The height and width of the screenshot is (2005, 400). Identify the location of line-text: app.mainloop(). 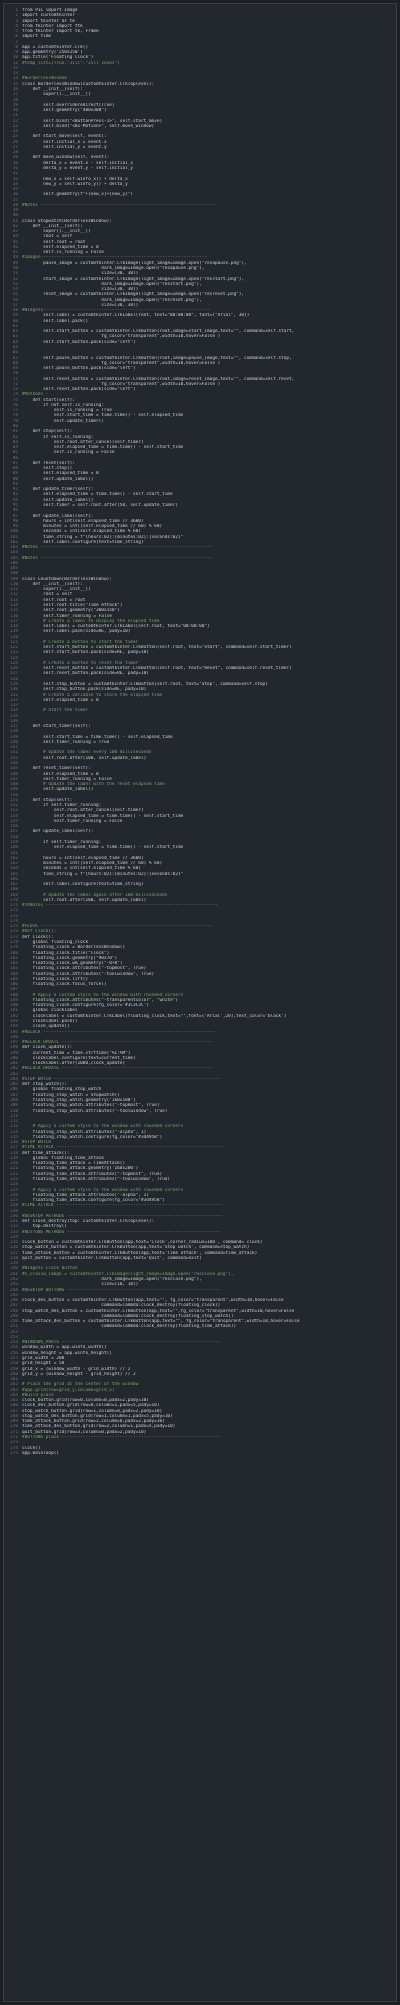
(41, 1453).